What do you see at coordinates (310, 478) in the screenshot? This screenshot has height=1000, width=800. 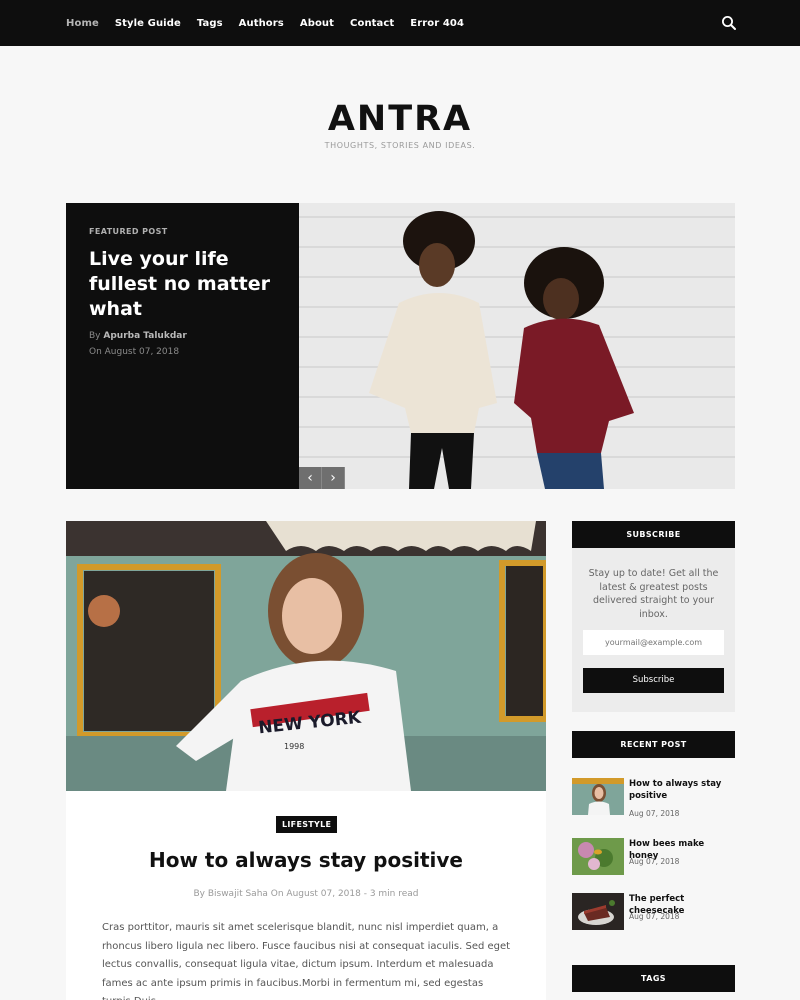 I see `chevron-left-icon: ‹` at bounding box center [310, 478].